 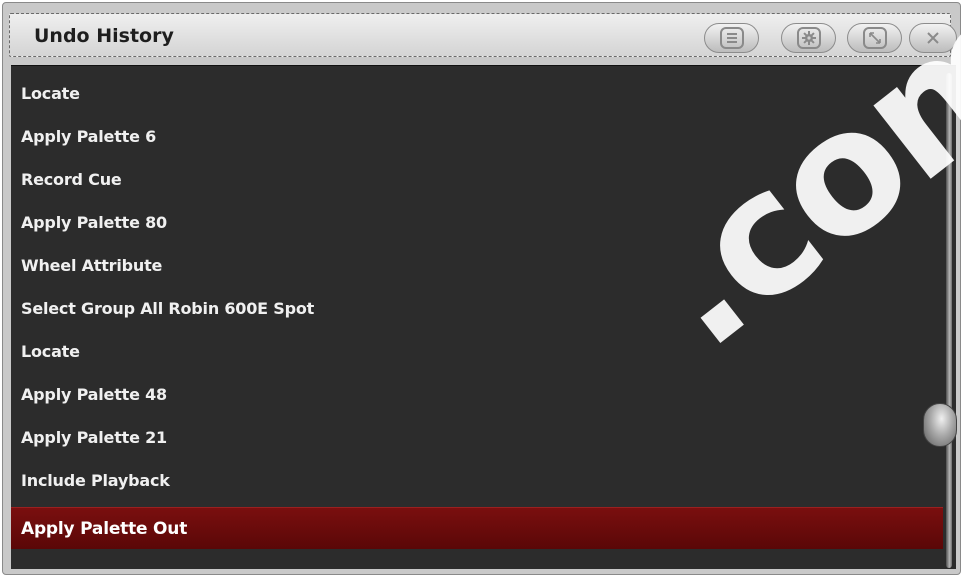 I want to click on list-item-selected: Apply Palette Out, so click(x=477, y=528).